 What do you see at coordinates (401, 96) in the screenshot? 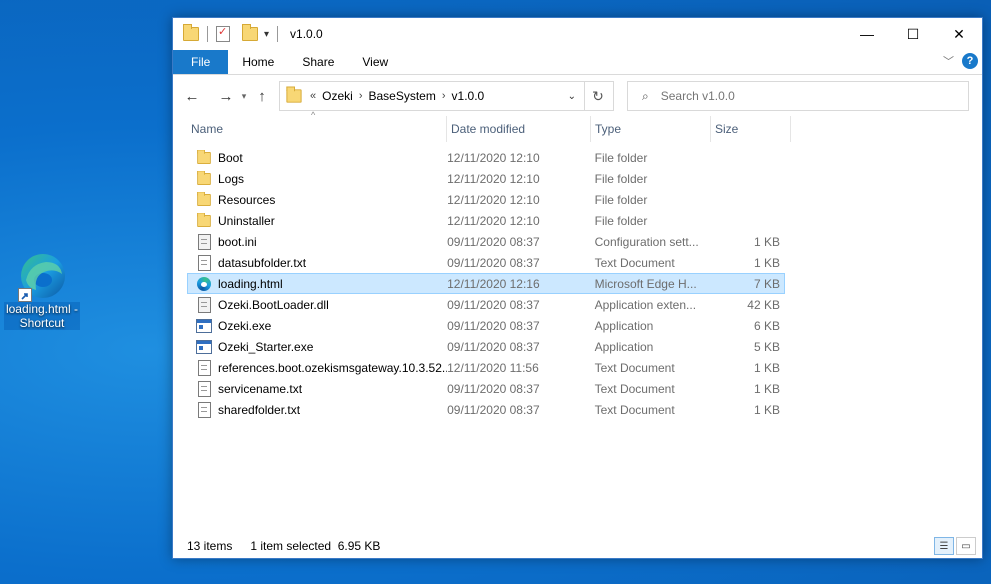
I see `breadcrumb-basesystem: BaseSystem` at bounding box center [401, 96].